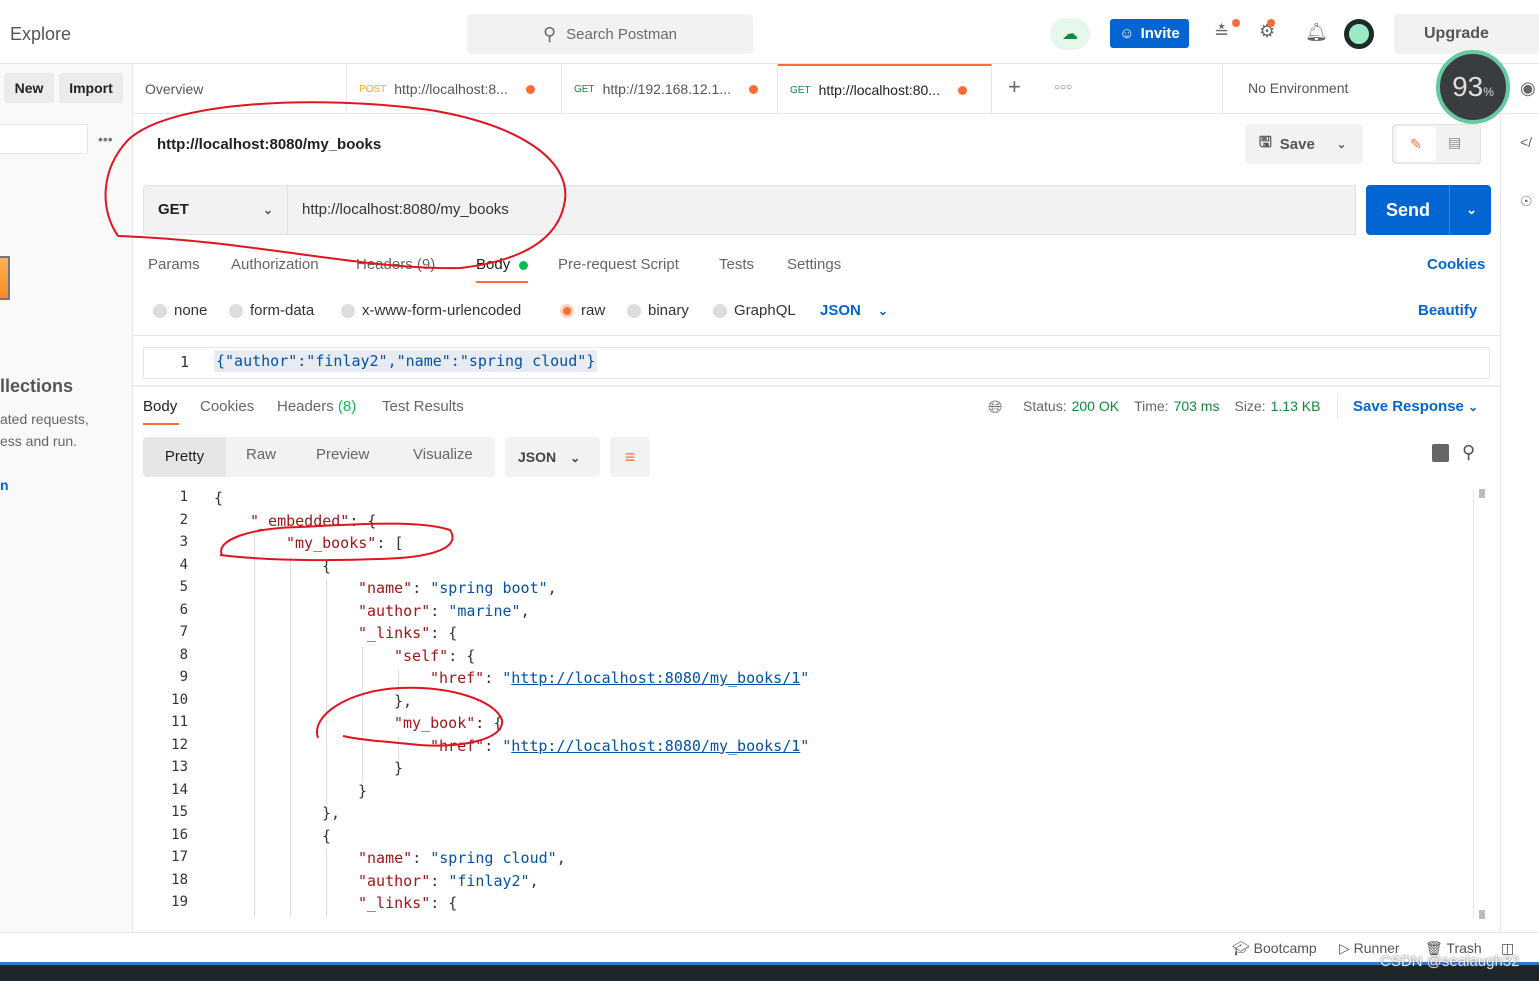  Describe the element at coordinates (769, 971) in the screenshot. I see `taskbar` at that location.